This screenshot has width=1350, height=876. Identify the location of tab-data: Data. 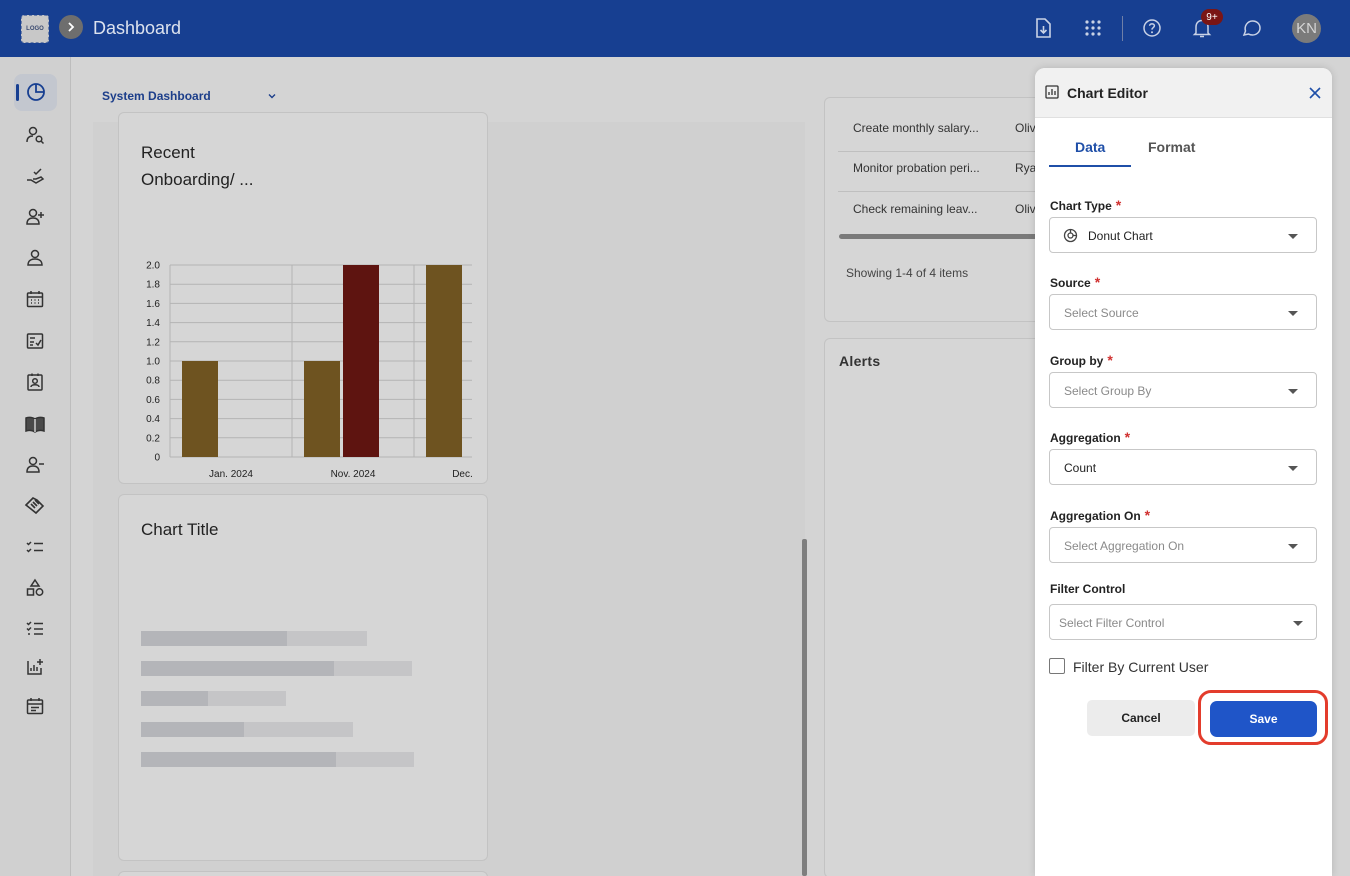
(1090, 147).